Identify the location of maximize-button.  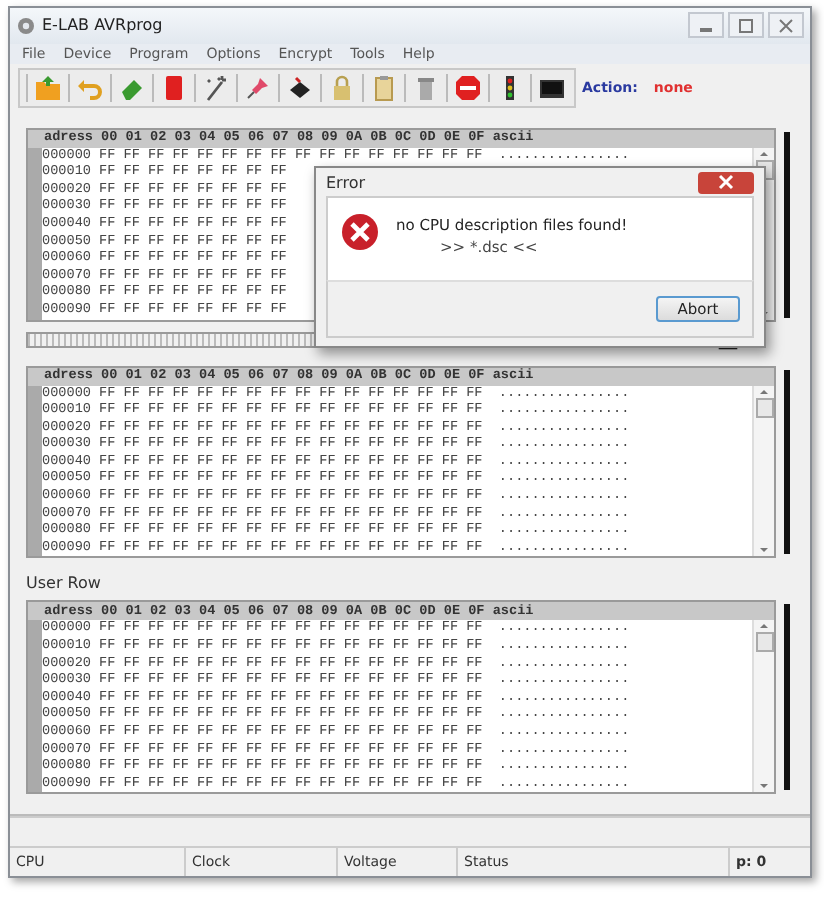
(746, 25).